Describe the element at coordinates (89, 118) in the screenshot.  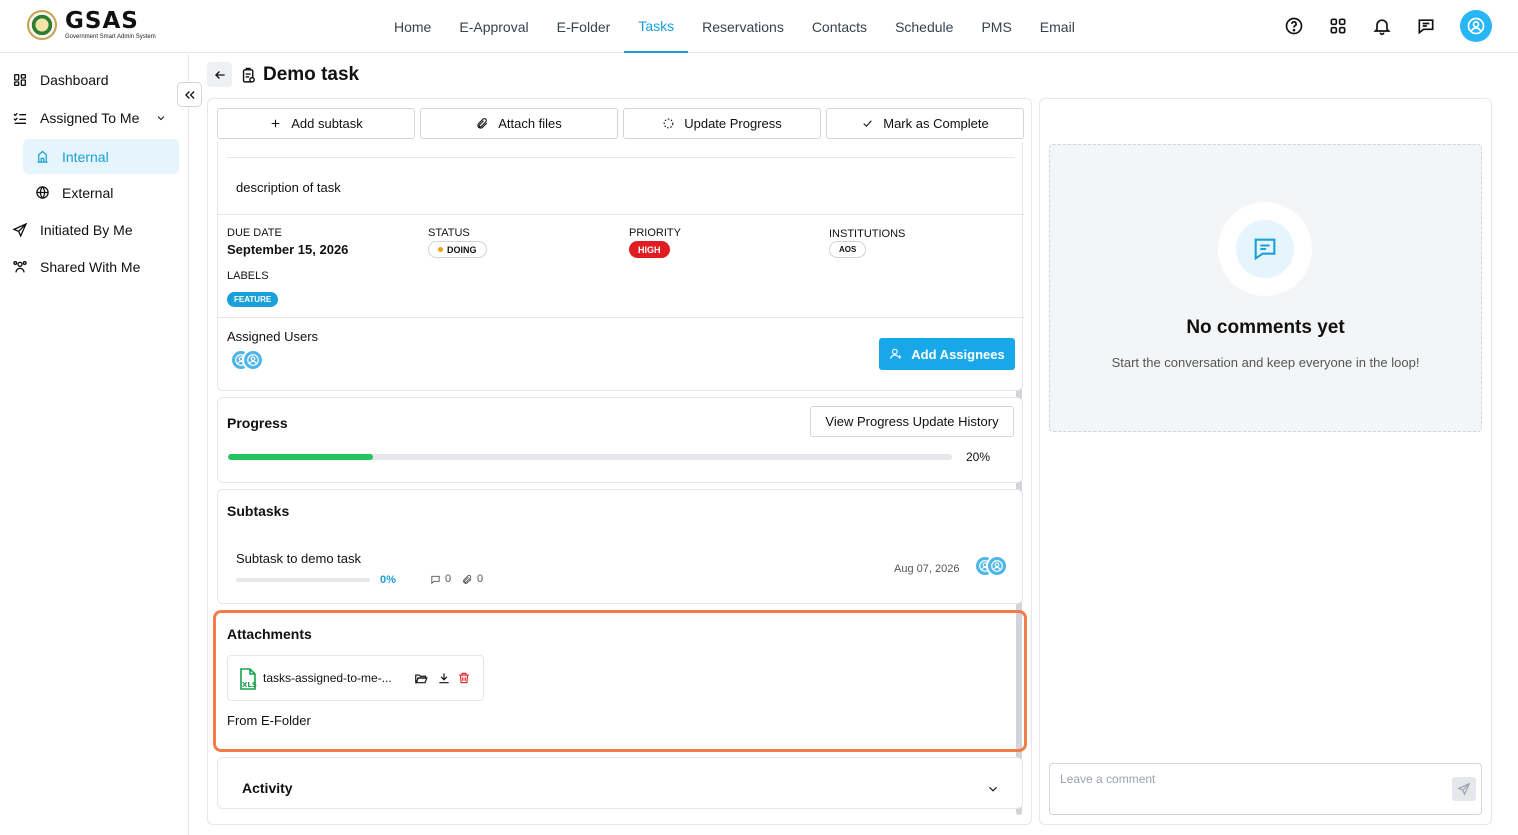
I see `sidebar-item-assigned-to-me: Assigned To Me` at that location.